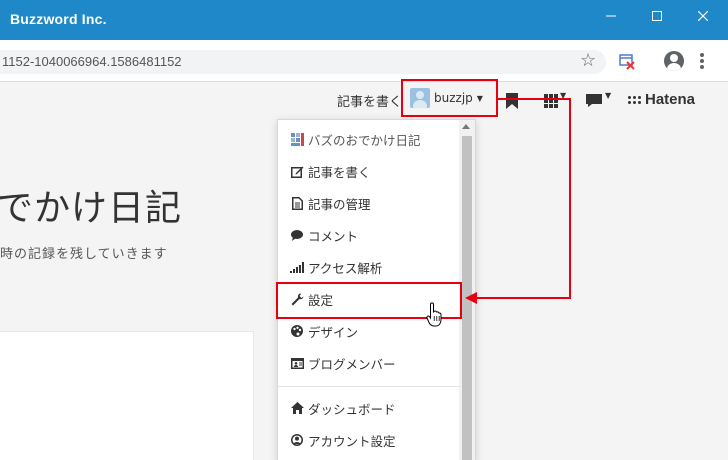  What do you see at coordinates (635, 100) in the screenshot?
I see `hatena-mark-icon` at bounding box center [635, 100].